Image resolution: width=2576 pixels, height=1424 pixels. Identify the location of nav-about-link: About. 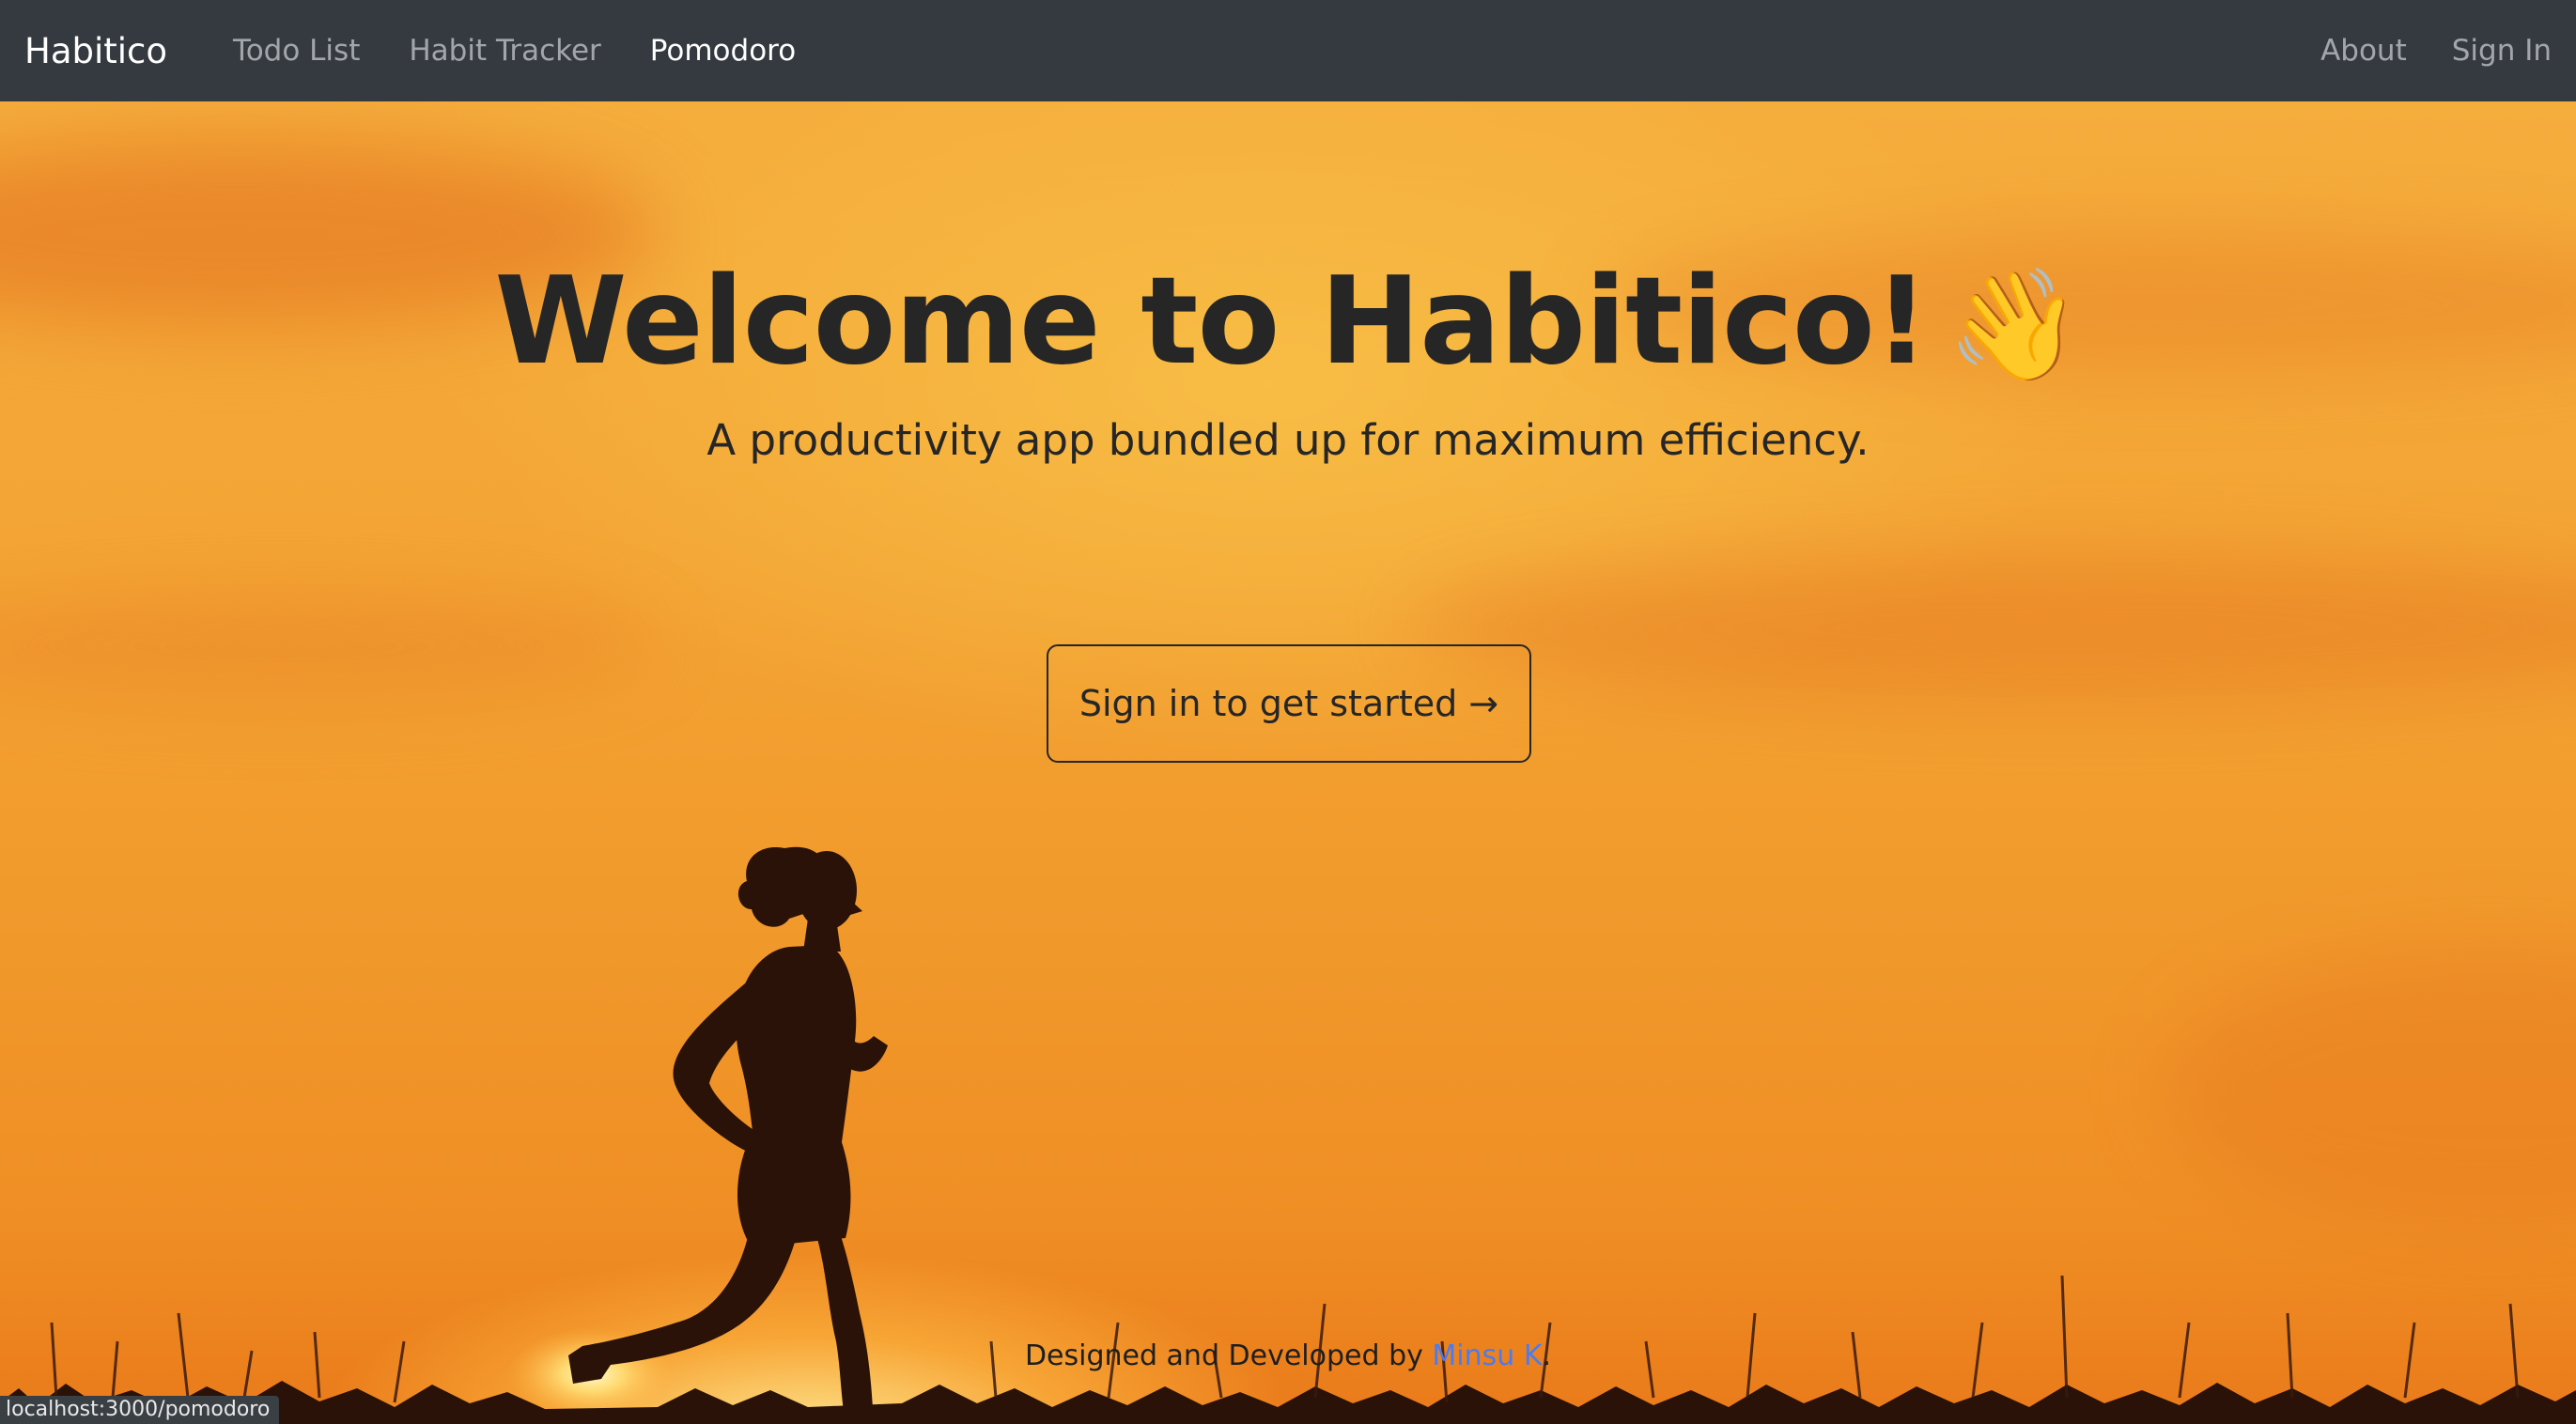
(2363, 51).